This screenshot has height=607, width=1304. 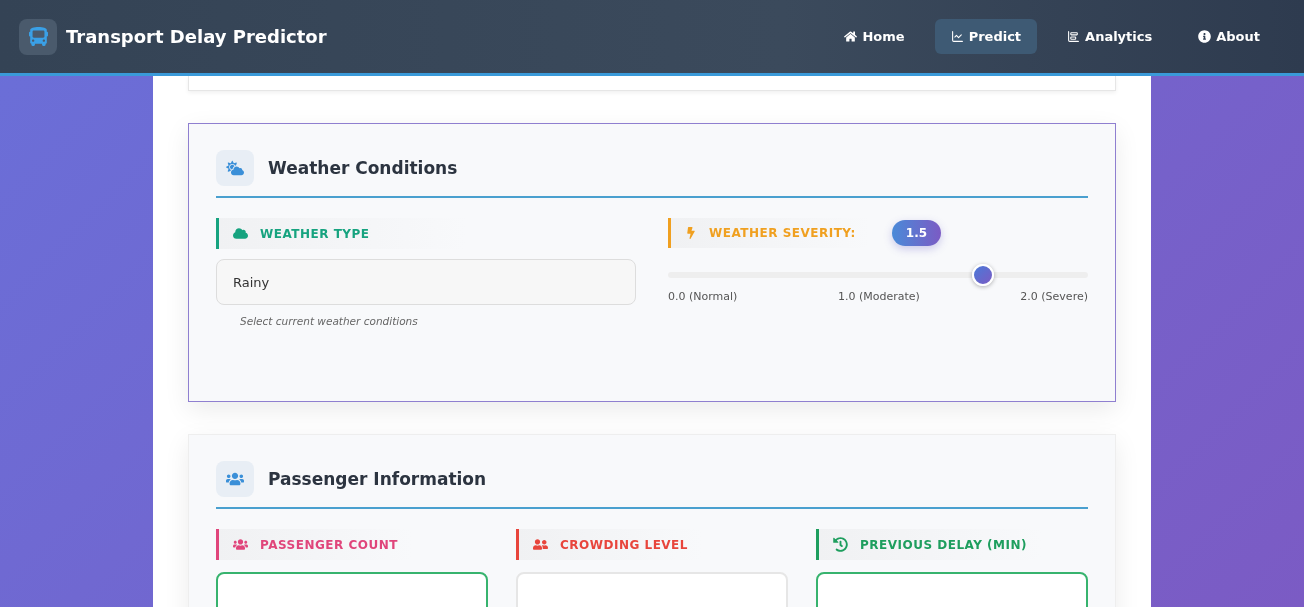 What do you see at coordinates (1110, 36) in the screenshot?
I see `nav-link: Analytics` at bounding box center [1110, 36].